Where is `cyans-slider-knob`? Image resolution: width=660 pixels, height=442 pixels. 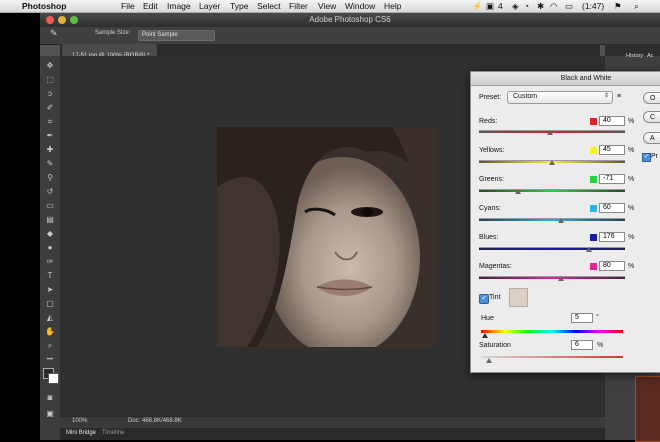 cyans-slider-knob is located at coordinates (561, 220).